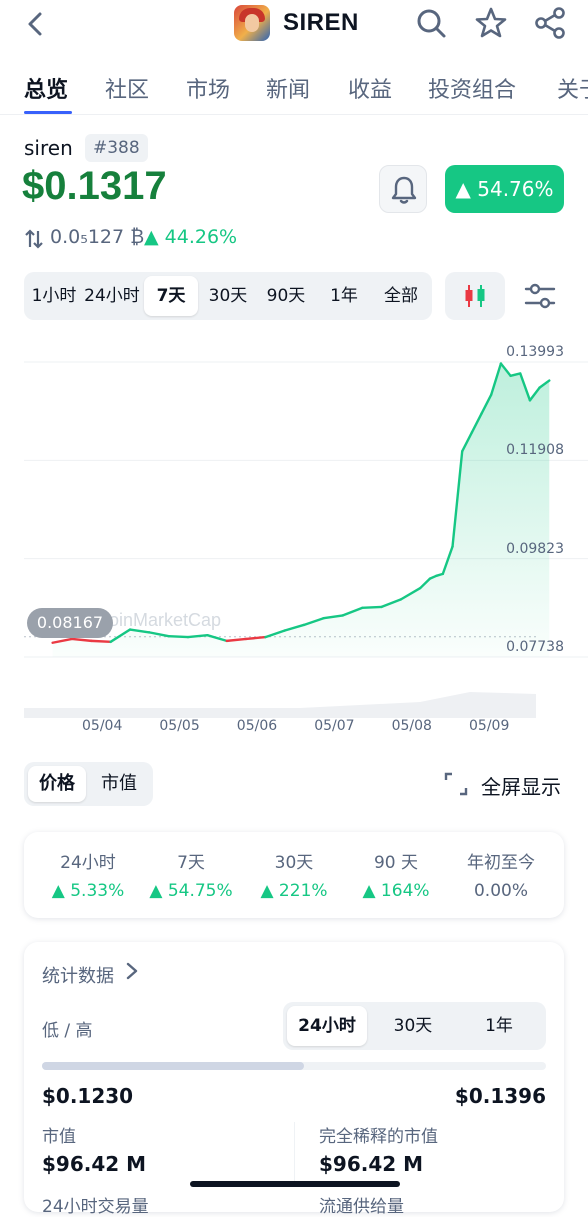 This screenshot has width=588, height=1217. What do you see at coordinates (540, 296) in the screenshot?
I see `chart-settings-icon` at bounding box center [540, 296].